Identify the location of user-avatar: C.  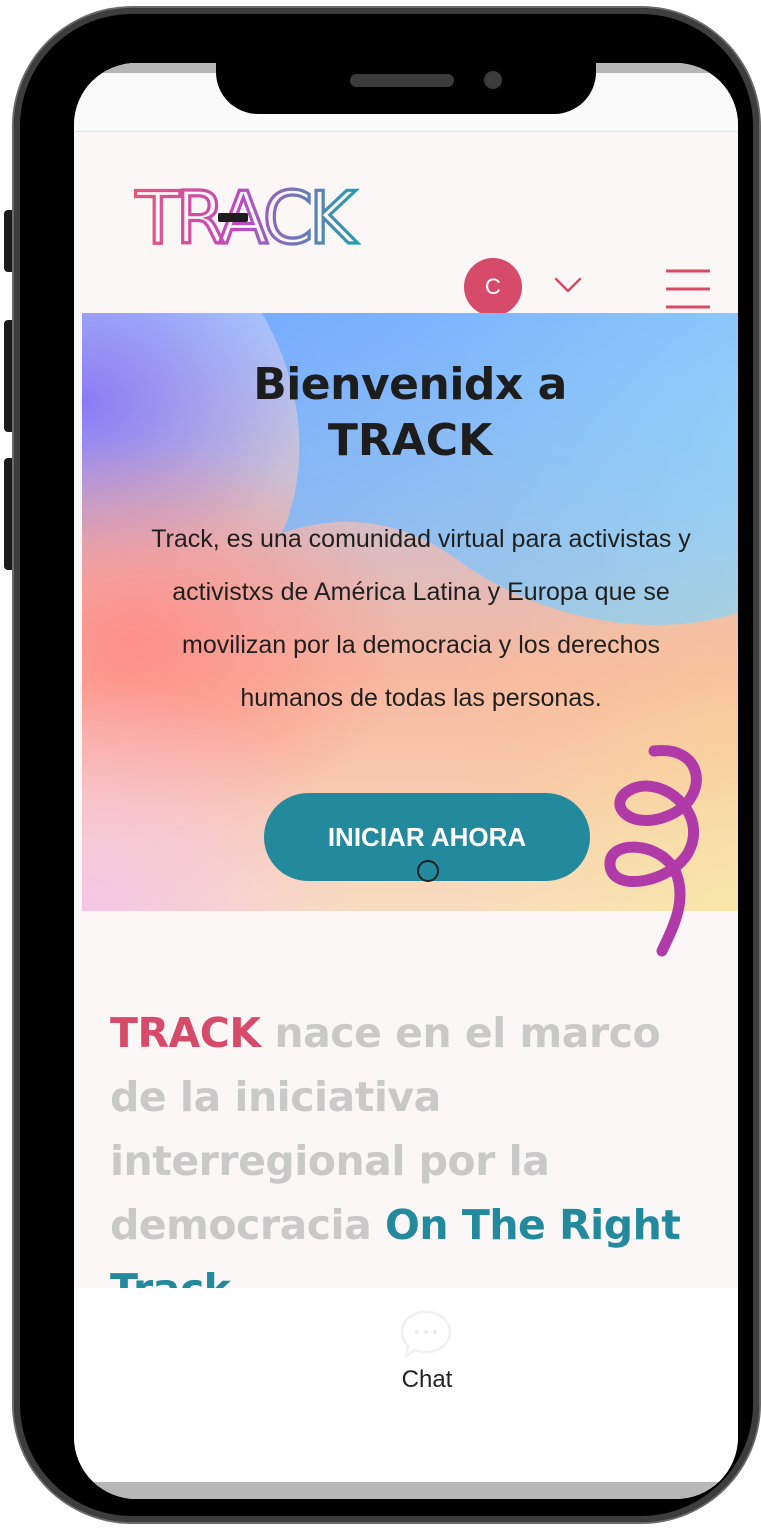
(493, 287).